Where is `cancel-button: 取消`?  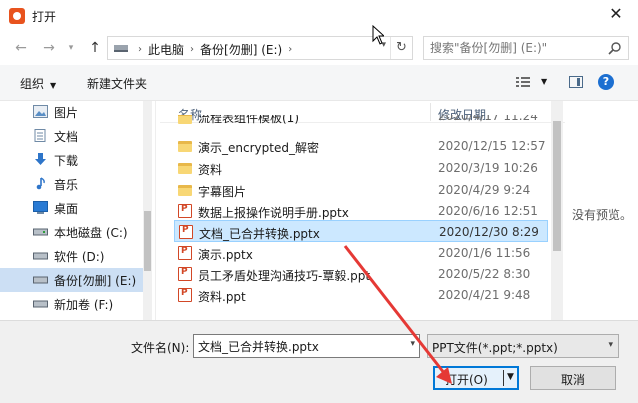 cancel-button: 取消 is located at coordinates (573, 378).